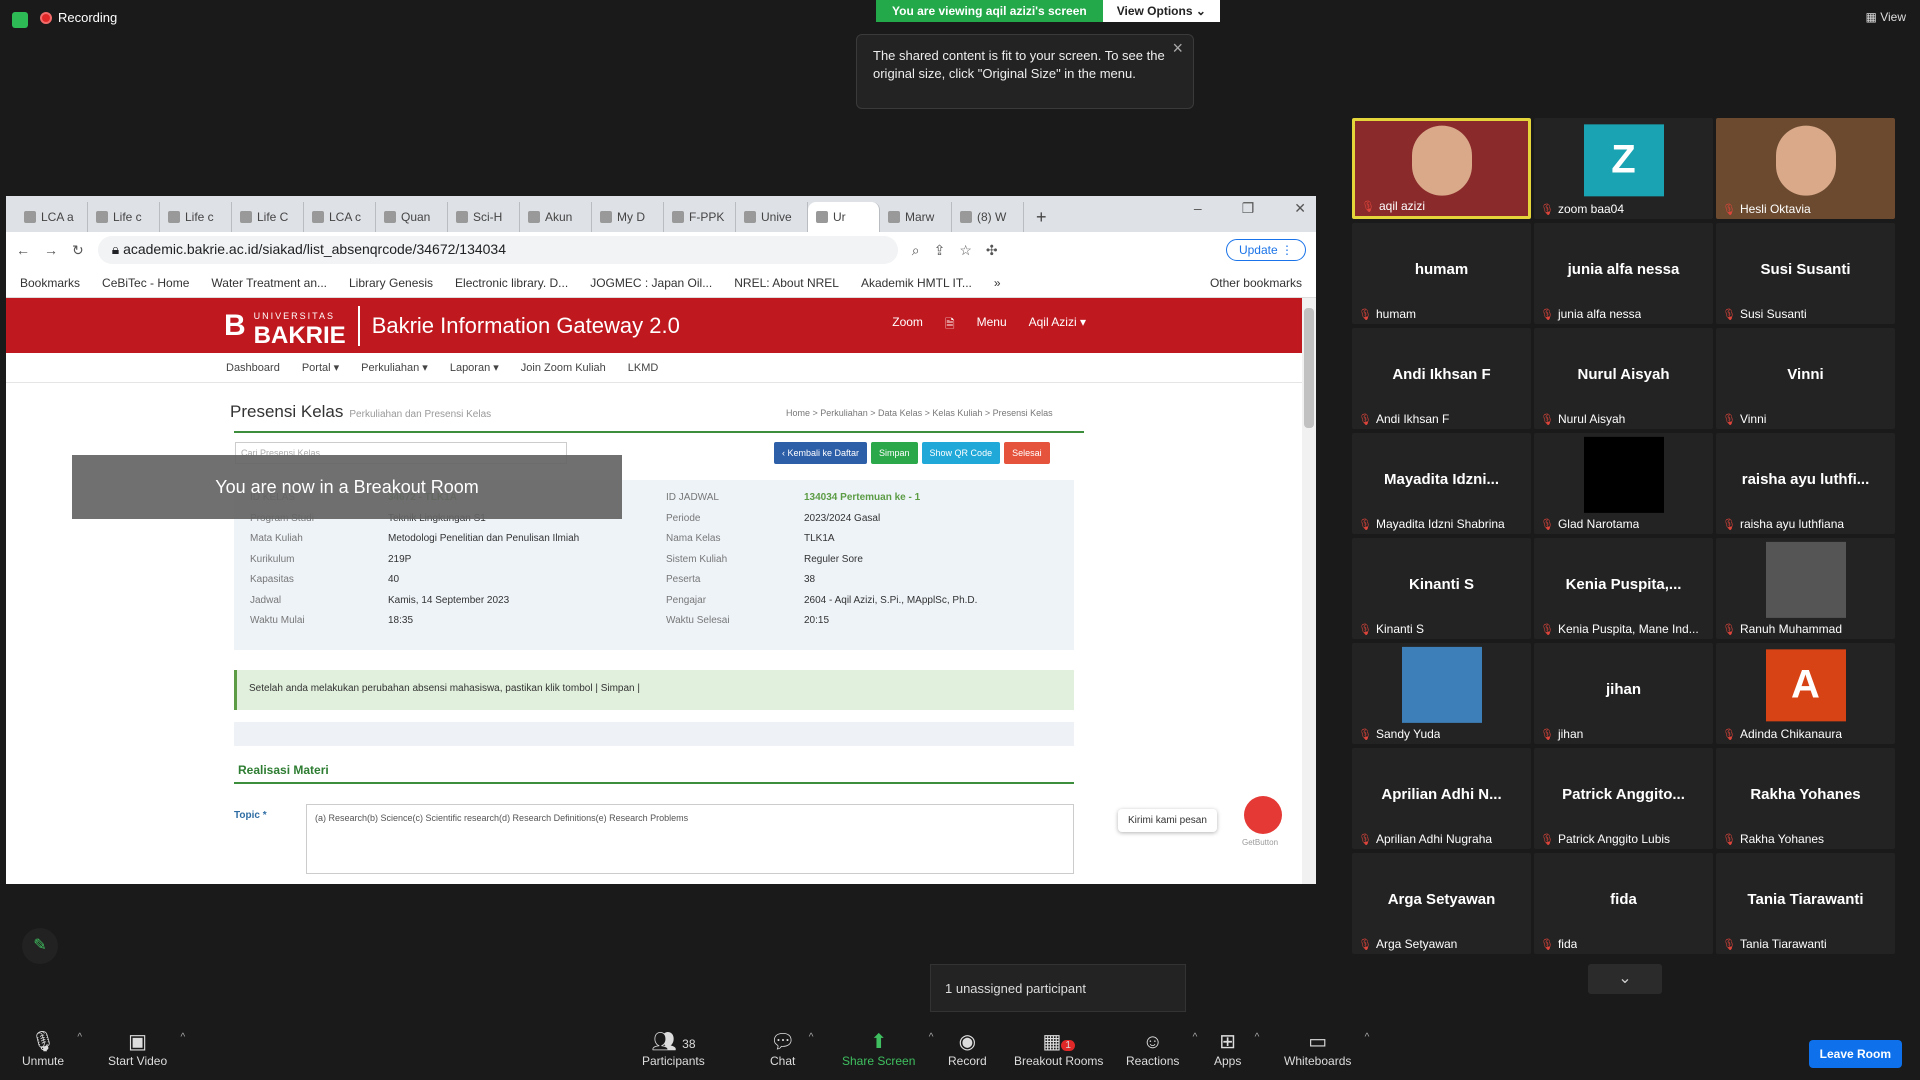 The image size is (1920, 1080). Describe the element at coordinates (1161, 11) in the screenshot. I see `view-options-button: View Options ⌄` at that location.